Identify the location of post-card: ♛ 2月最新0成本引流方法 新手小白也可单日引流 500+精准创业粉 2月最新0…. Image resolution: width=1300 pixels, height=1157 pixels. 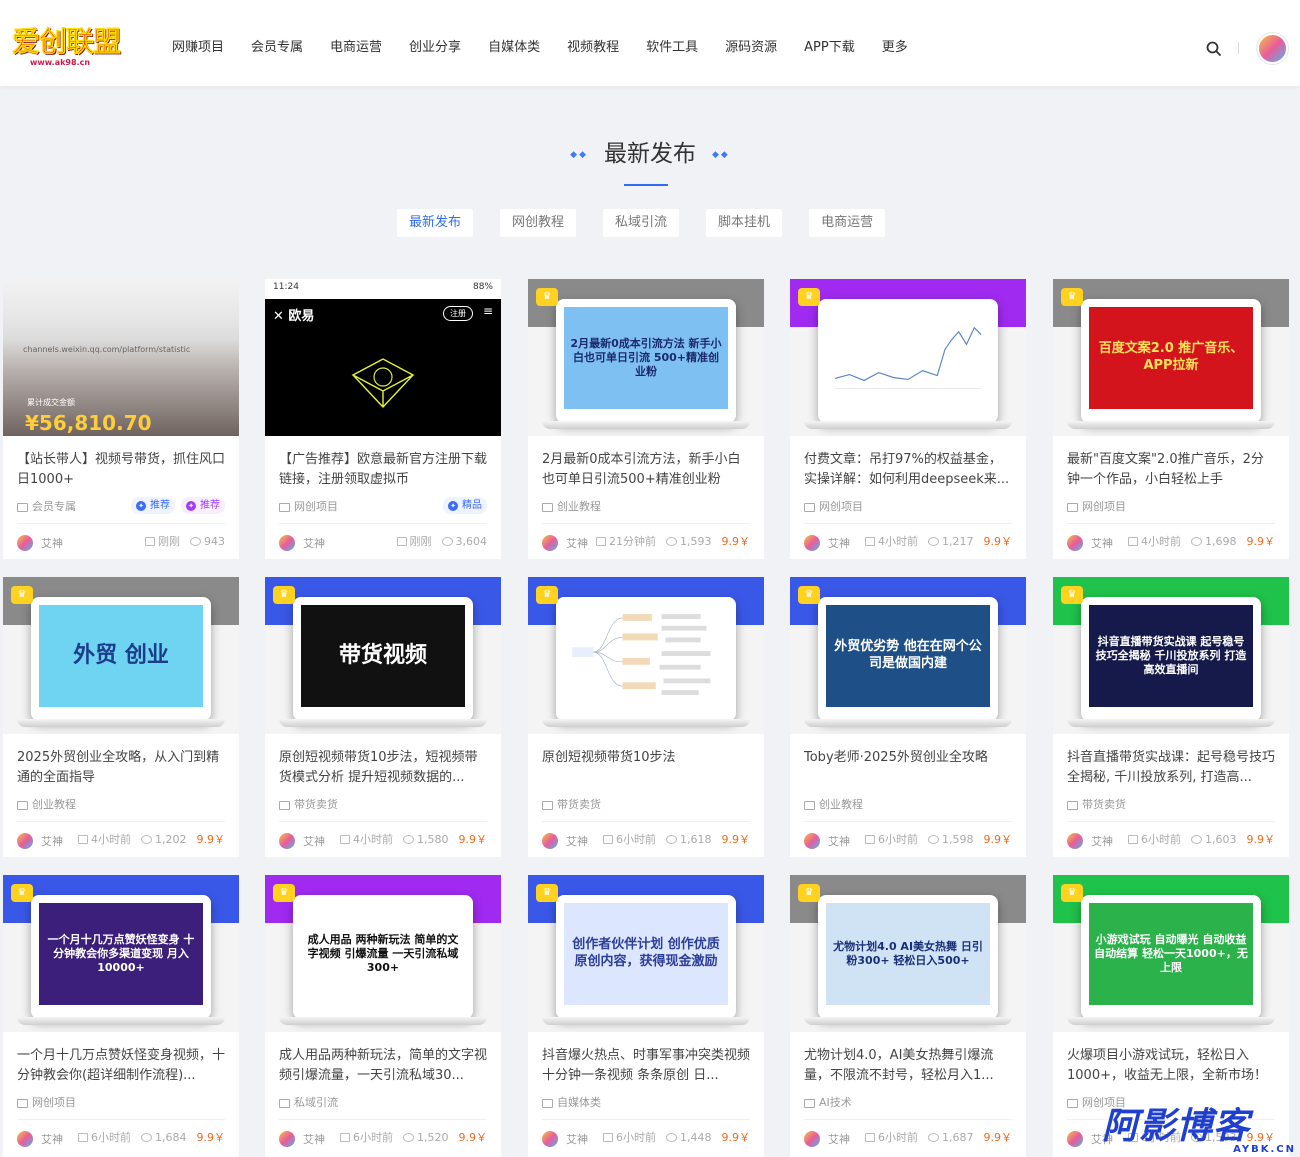
(646, 419).